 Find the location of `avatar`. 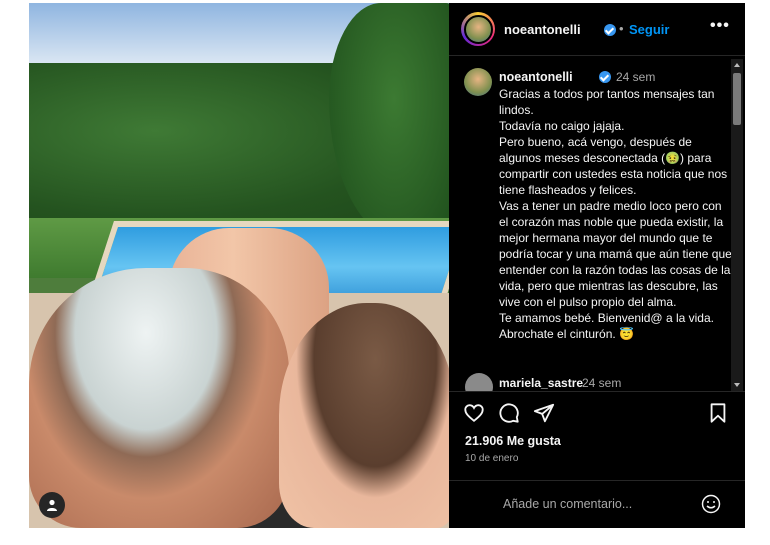

avatar is located at coordinates (478, 29).